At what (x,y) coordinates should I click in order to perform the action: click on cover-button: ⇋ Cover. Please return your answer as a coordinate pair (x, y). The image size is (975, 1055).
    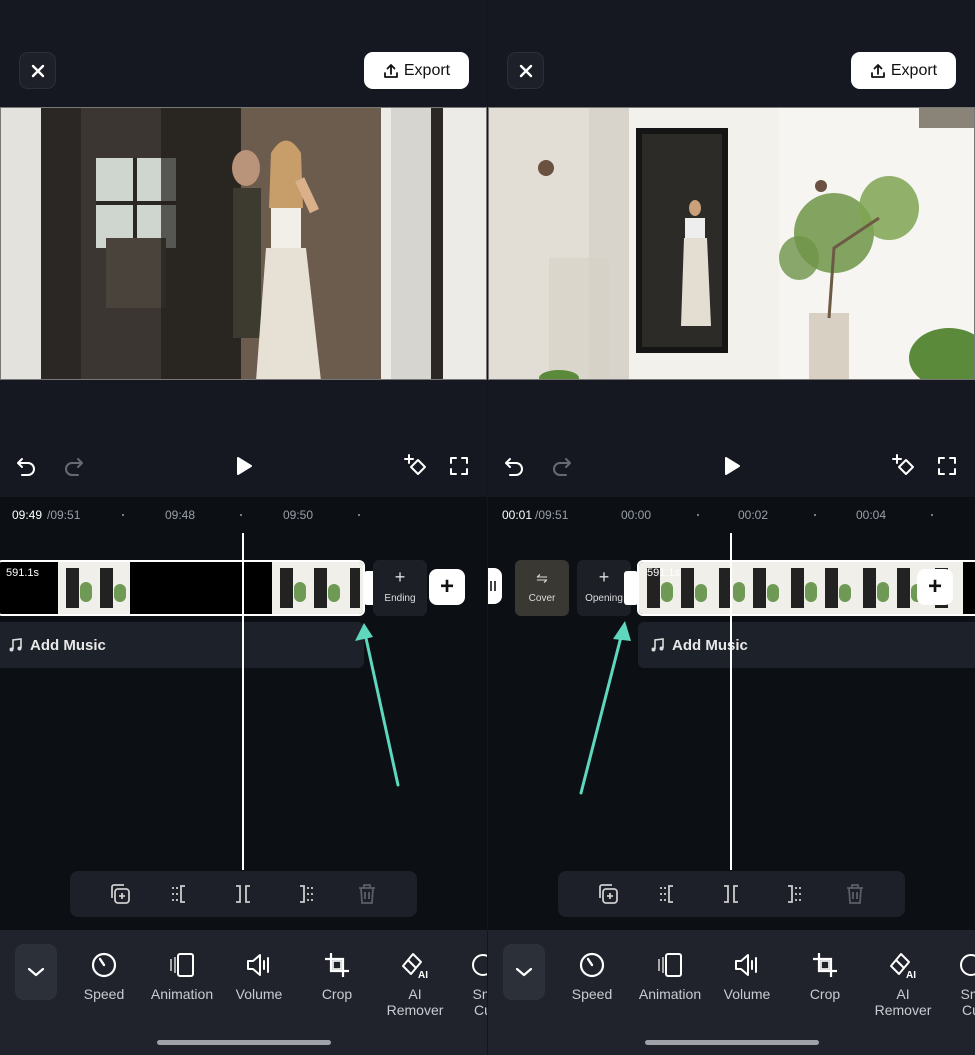
    Looking at the image, I should click on (542, 588).